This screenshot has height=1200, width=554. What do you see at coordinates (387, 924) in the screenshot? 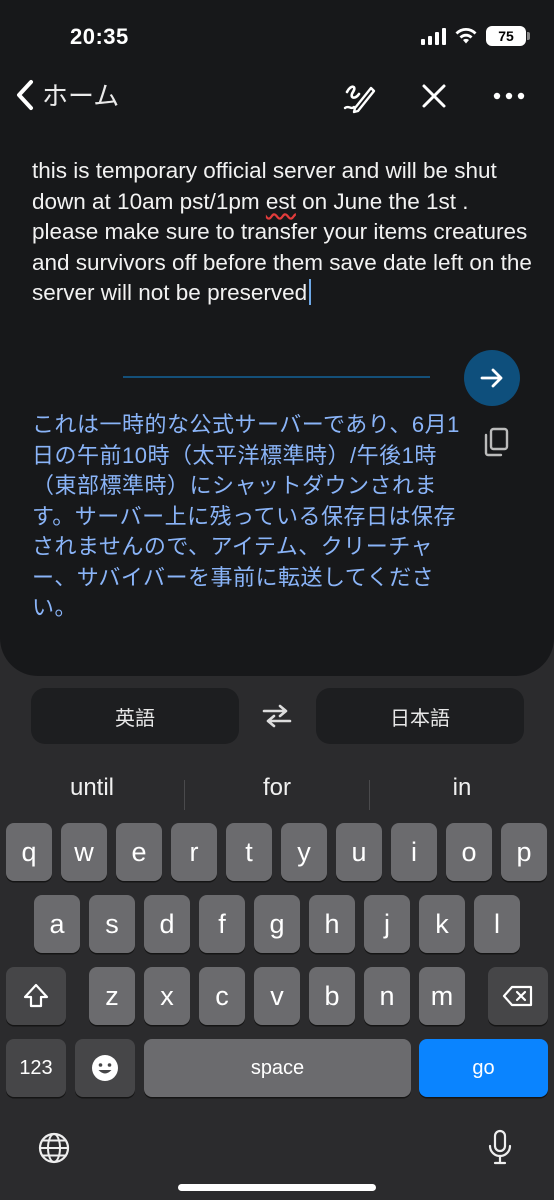
I see `key-j: j` at bounding box center [387, 924].